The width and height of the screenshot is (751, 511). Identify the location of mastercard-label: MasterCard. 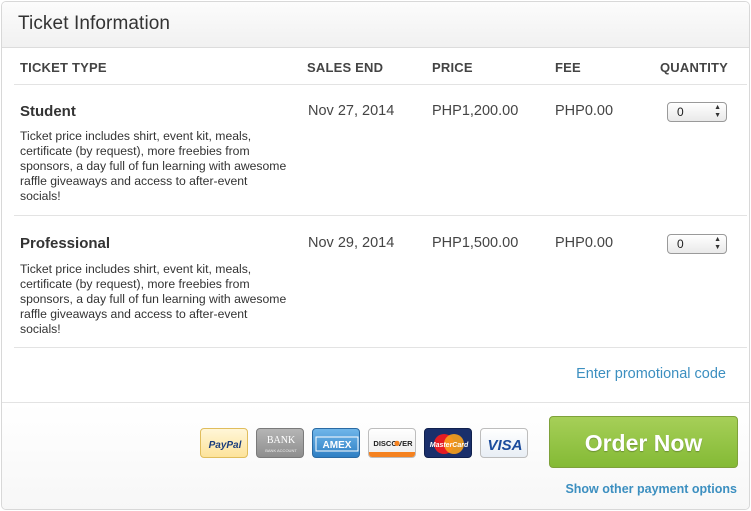
(449, 445).